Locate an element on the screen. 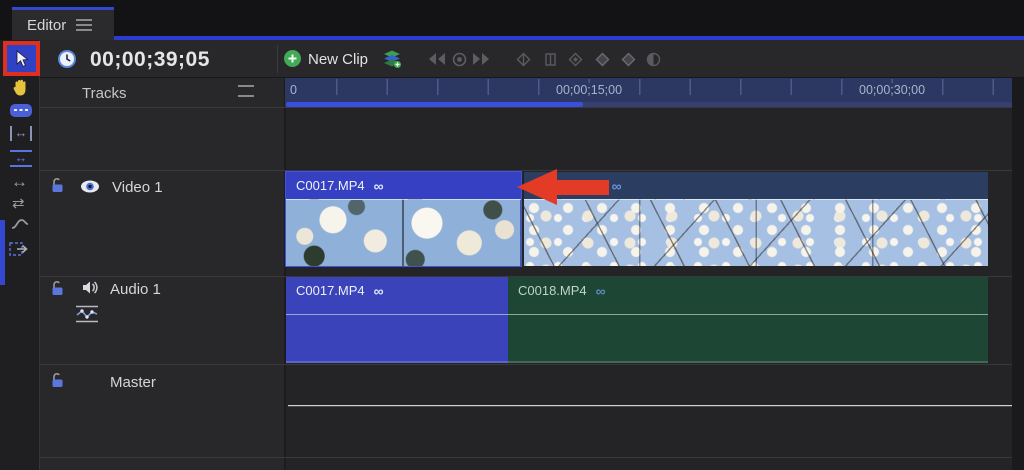  track-label-video1: Video 1 is located at coordinates (137, 187).